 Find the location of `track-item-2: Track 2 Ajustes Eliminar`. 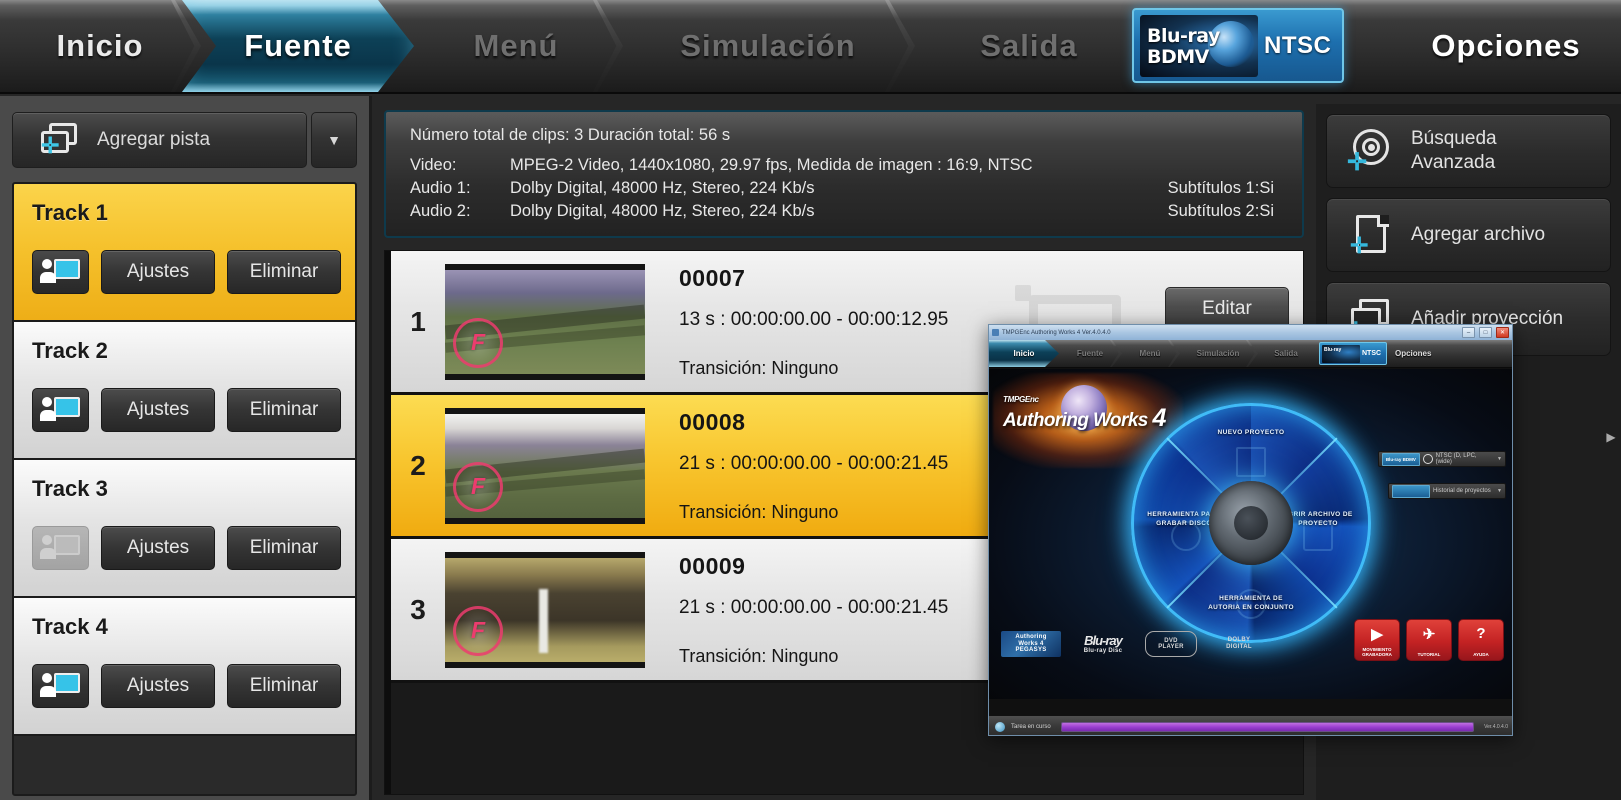

track-item-2: Track 2 Ajustes Eliminar is located at coordinates (184, 391).